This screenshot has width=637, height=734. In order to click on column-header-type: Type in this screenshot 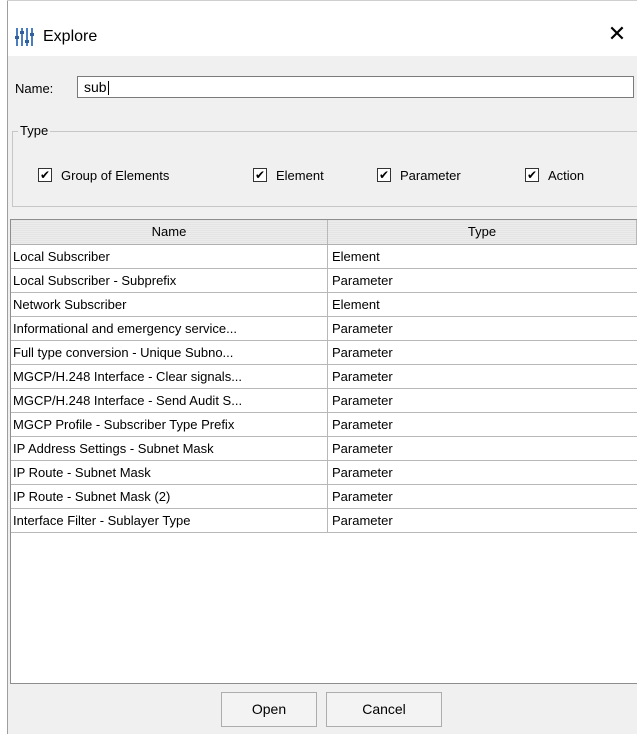, I will do `click(482, 232)`.